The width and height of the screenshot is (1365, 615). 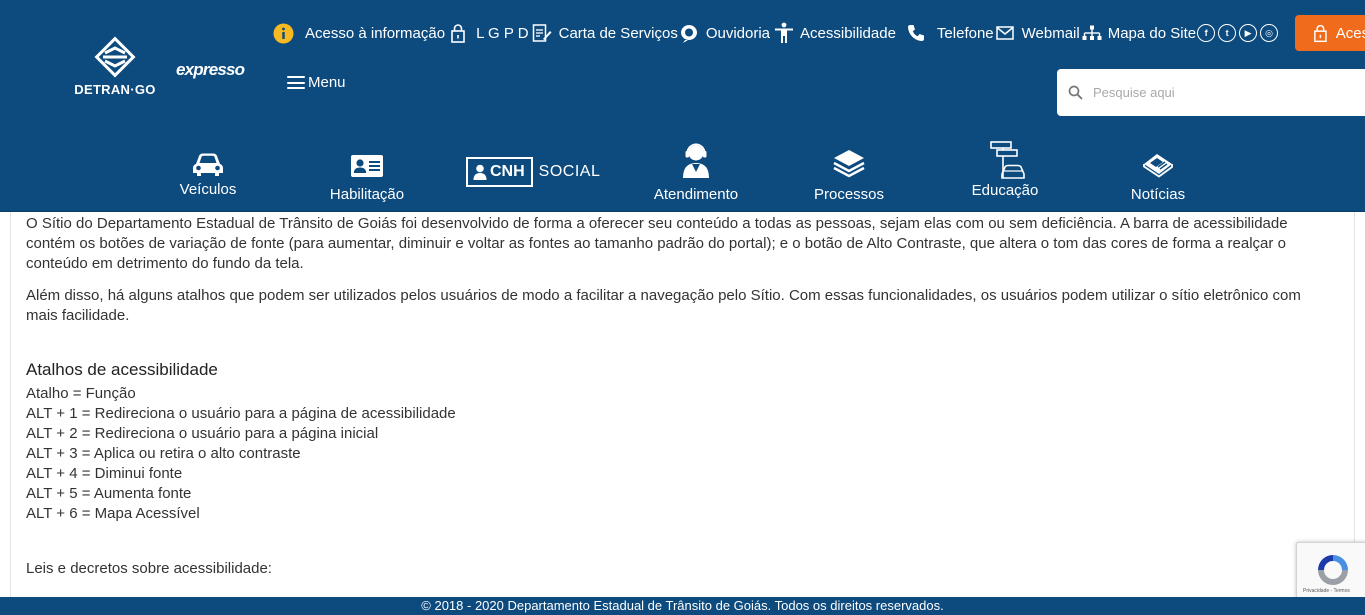 What do you see at coordinates (375, 33) in the screenshot?
I see `top-link-label: Acesso à informação` at bounding box center [375, 33].